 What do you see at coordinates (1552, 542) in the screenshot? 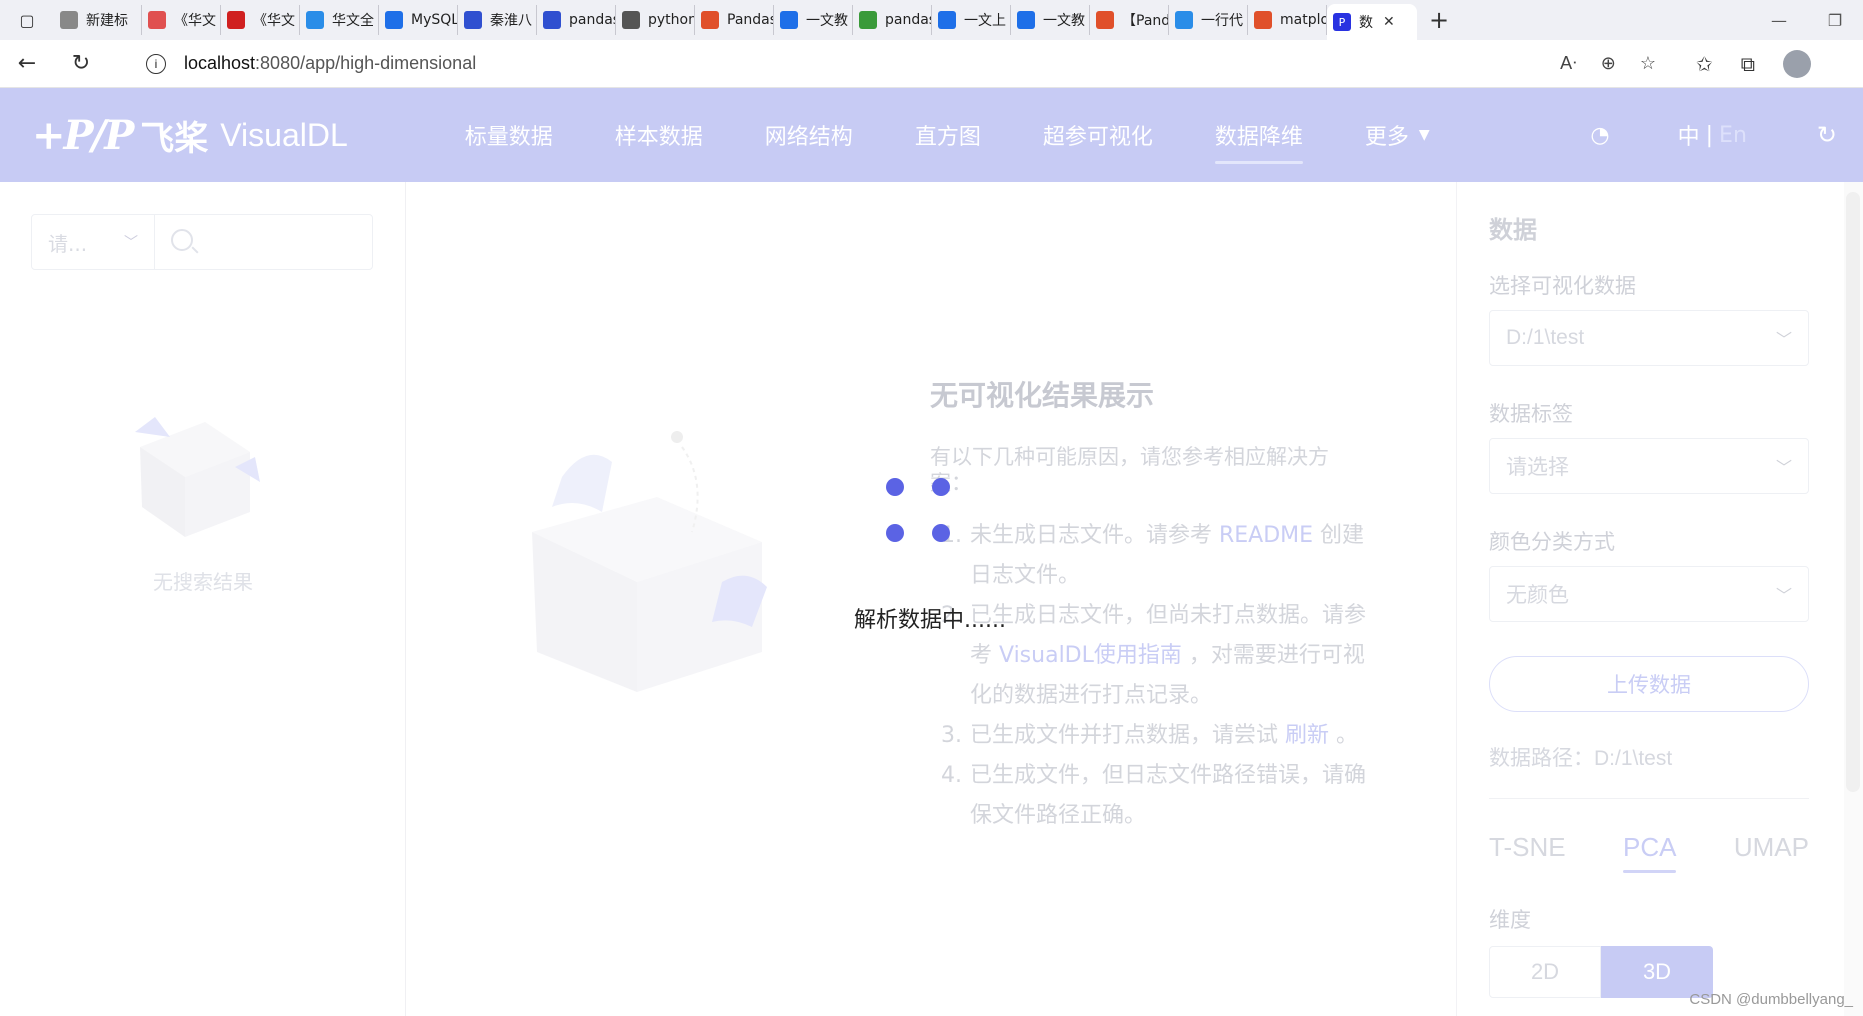
I see `color-mode-label: 颜色分类方式` at bounding box center [1552, 542].